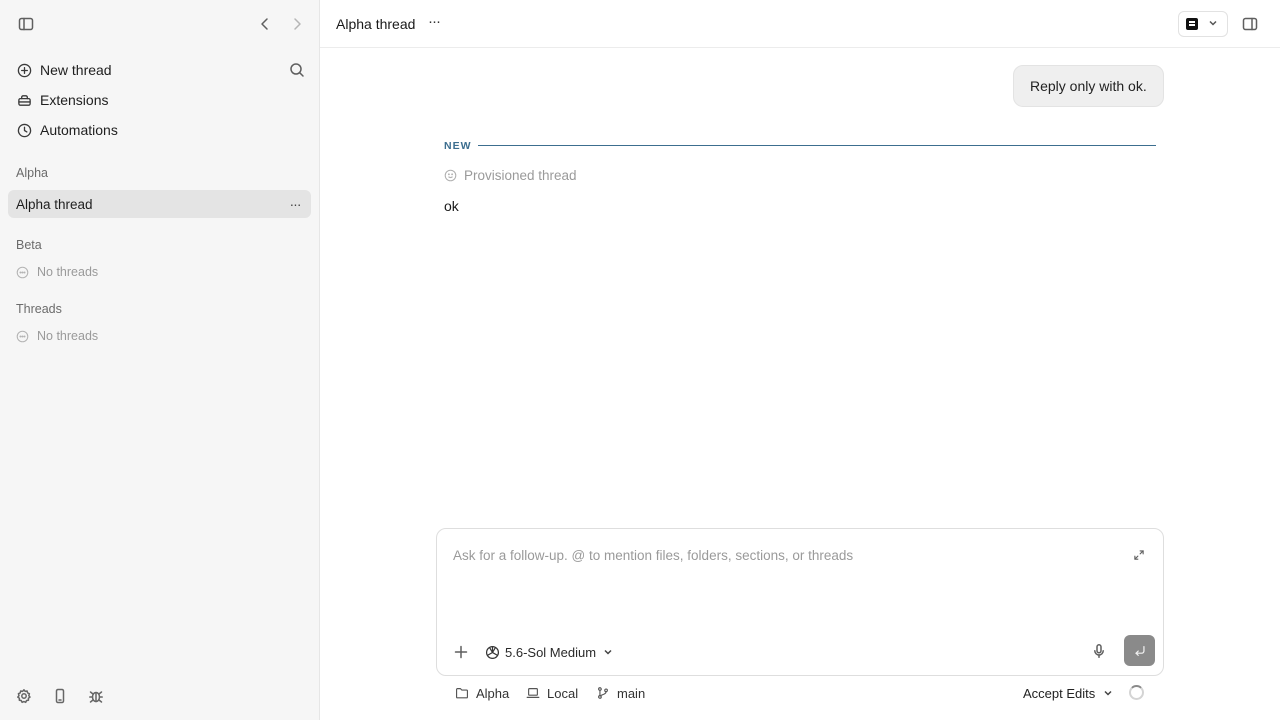 This screenshot has height=720, width=1280. Describe the element at coordinates (493, 693) in the screenshot. I see `project-label: Alpha` at that location.